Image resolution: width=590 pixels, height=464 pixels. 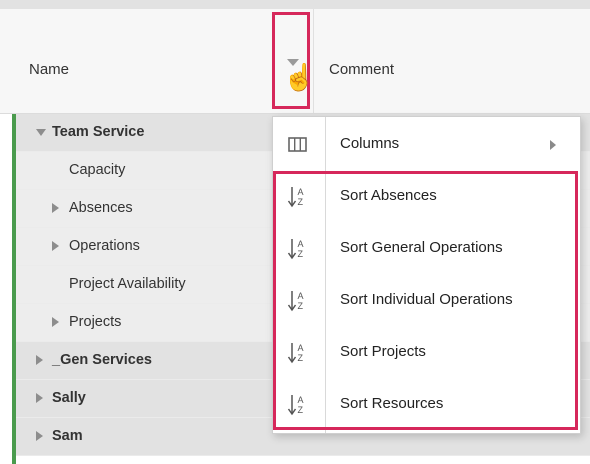 I want to click on row-label: _Gen Services, so click(x=102, y=360).